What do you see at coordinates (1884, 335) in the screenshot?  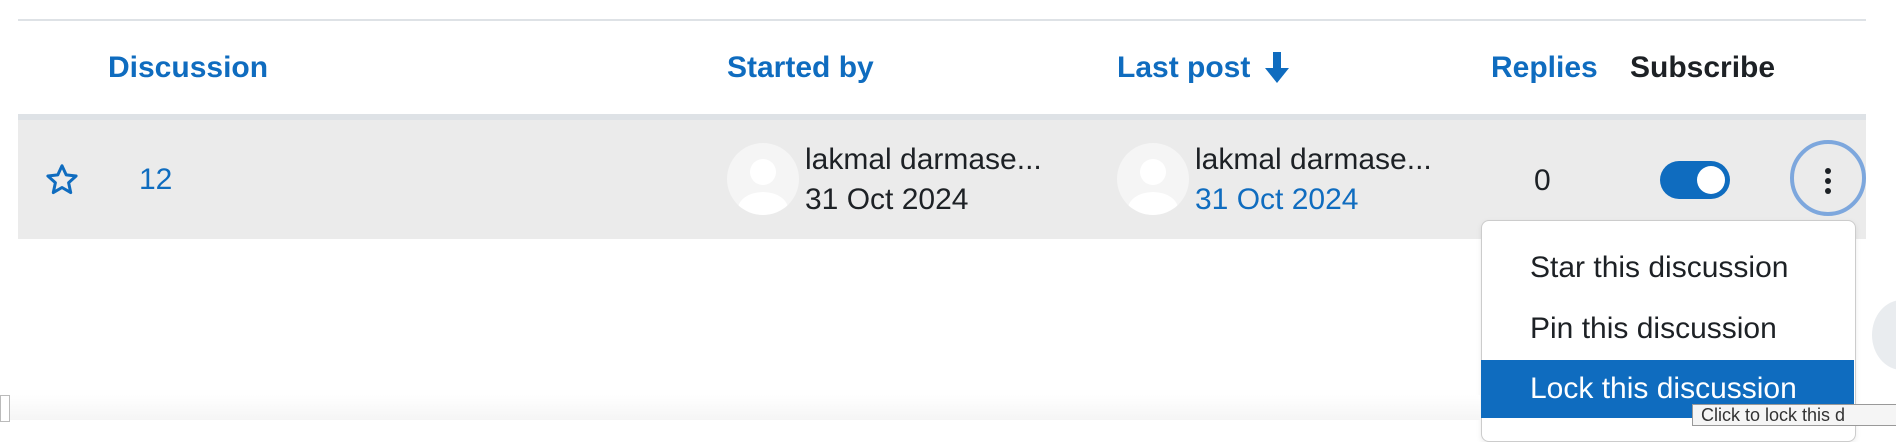 I see `scroll-button` at bounding box center [1884, 335].